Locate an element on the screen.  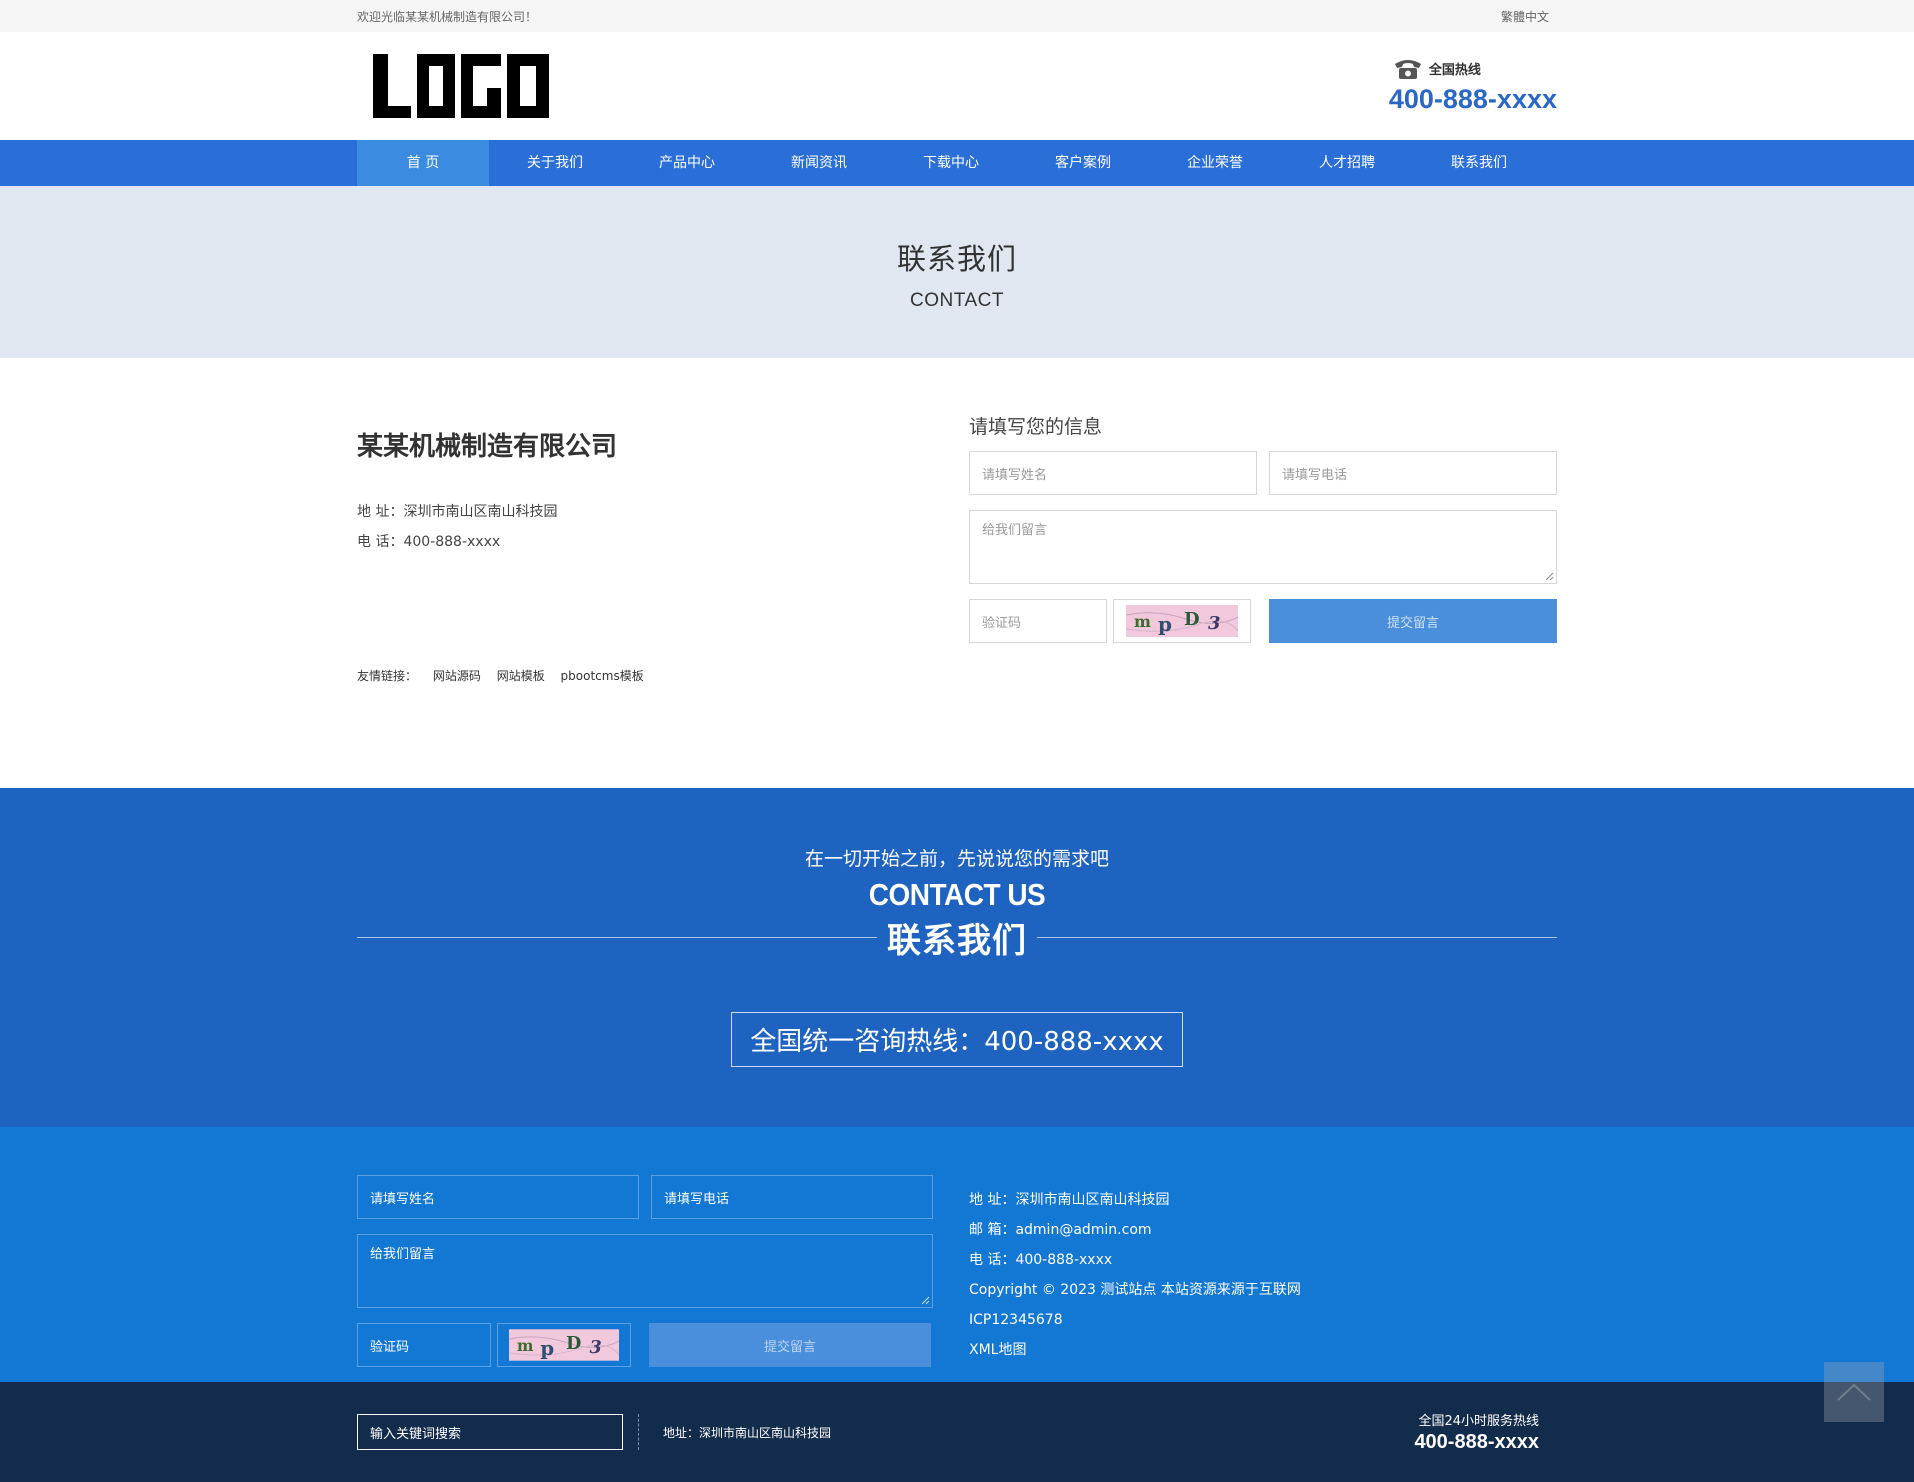
captcha-image: m p D 3 is located at coordinates (1182, 621).